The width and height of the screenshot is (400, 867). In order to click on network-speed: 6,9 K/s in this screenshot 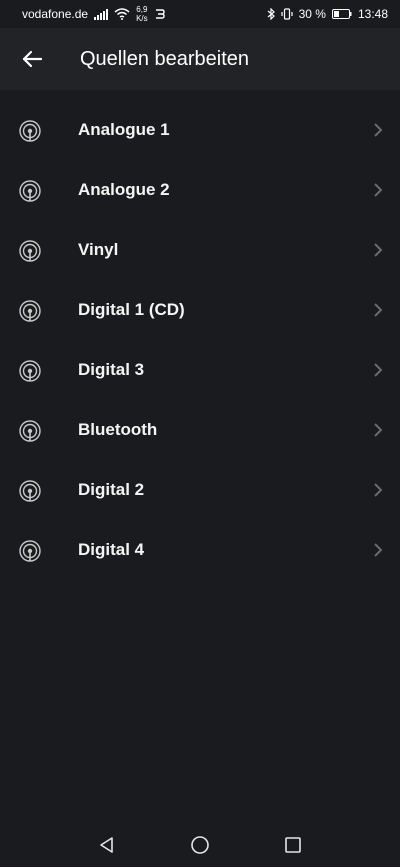, I will do `click(142, 14)`.